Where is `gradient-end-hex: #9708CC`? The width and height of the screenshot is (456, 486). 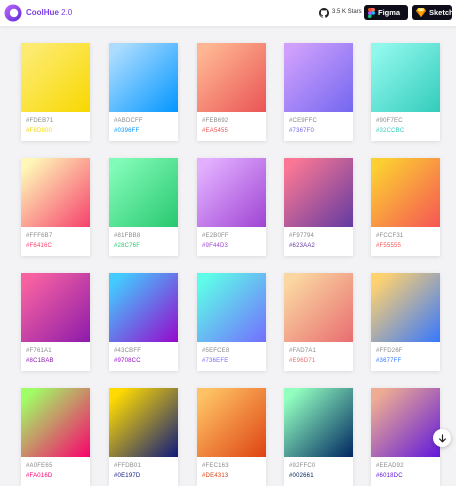 gradient-end-hex: #9708CC is located at coordinates (127, 361).